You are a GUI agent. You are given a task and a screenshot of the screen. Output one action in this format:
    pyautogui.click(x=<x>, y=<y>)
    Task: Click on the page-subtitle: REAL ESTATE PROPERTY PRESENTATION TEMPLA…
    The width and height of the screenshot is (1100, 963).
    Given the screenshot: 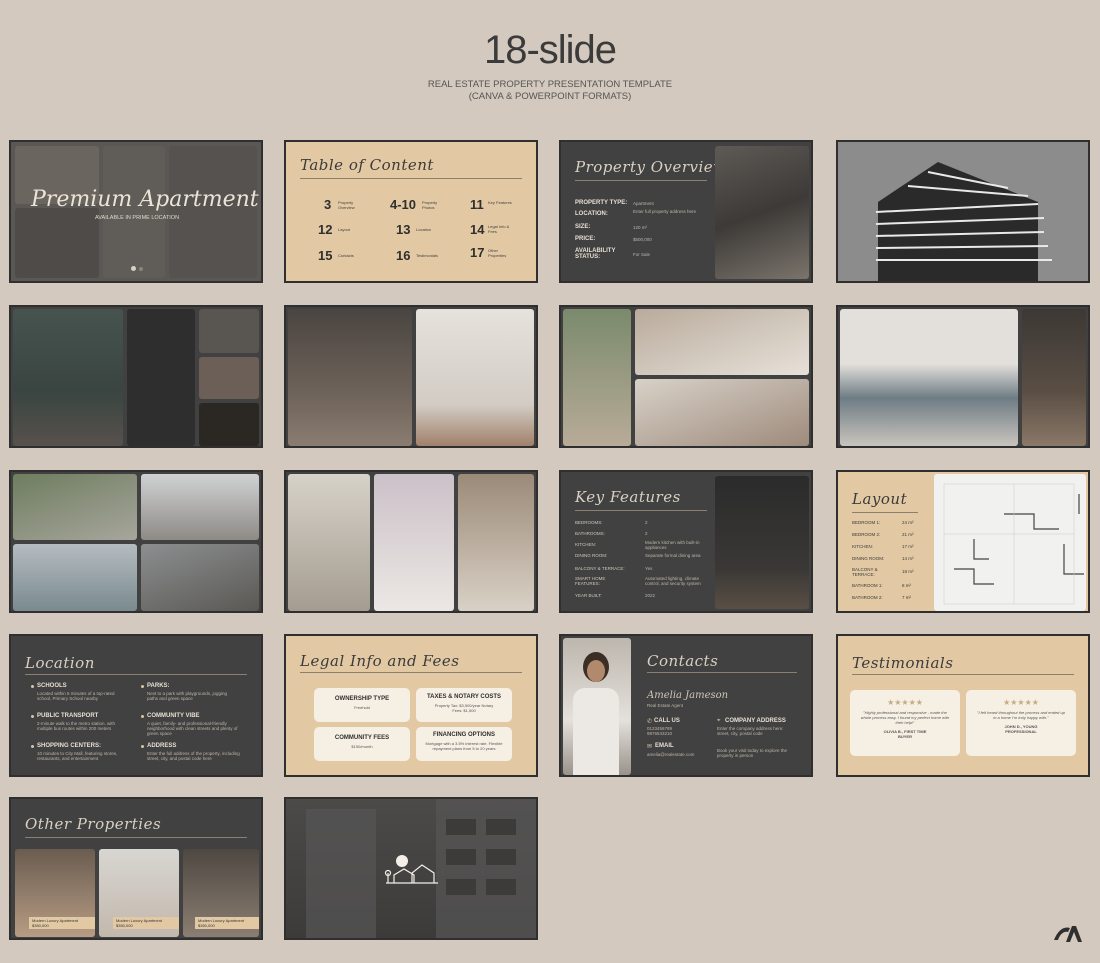 What is the action you would take?
    pyautogui.click(x=550, y=91)
    